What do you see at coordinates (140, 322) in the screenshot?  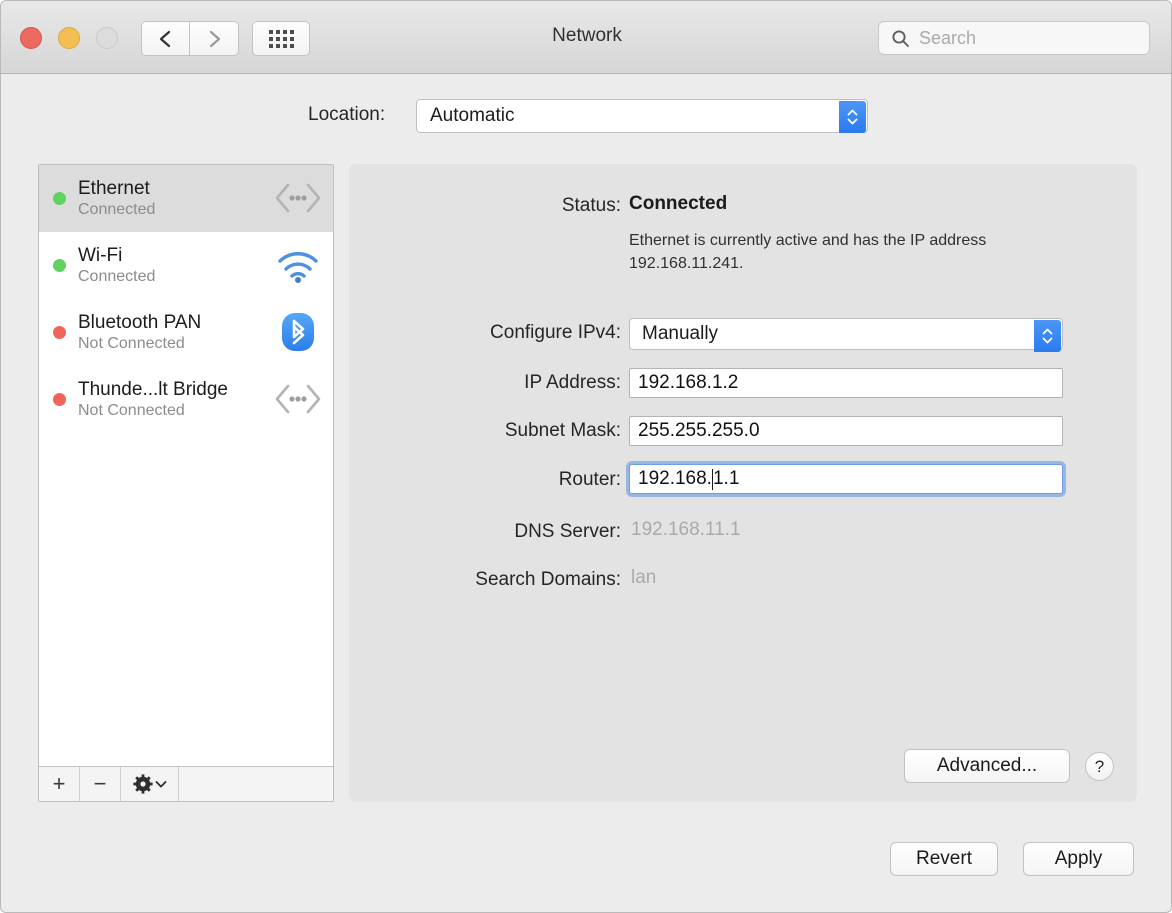 I see `interface-name: Bluetooth PAN` at bounding box center [140, 322].